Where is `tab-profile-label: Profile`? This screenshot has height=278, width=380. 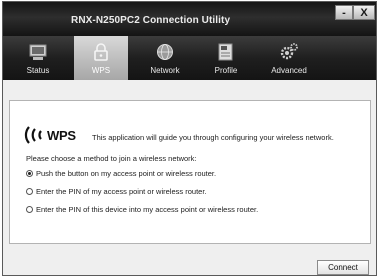 tab-profile-label: Profile is located at coordinates (226, 70).